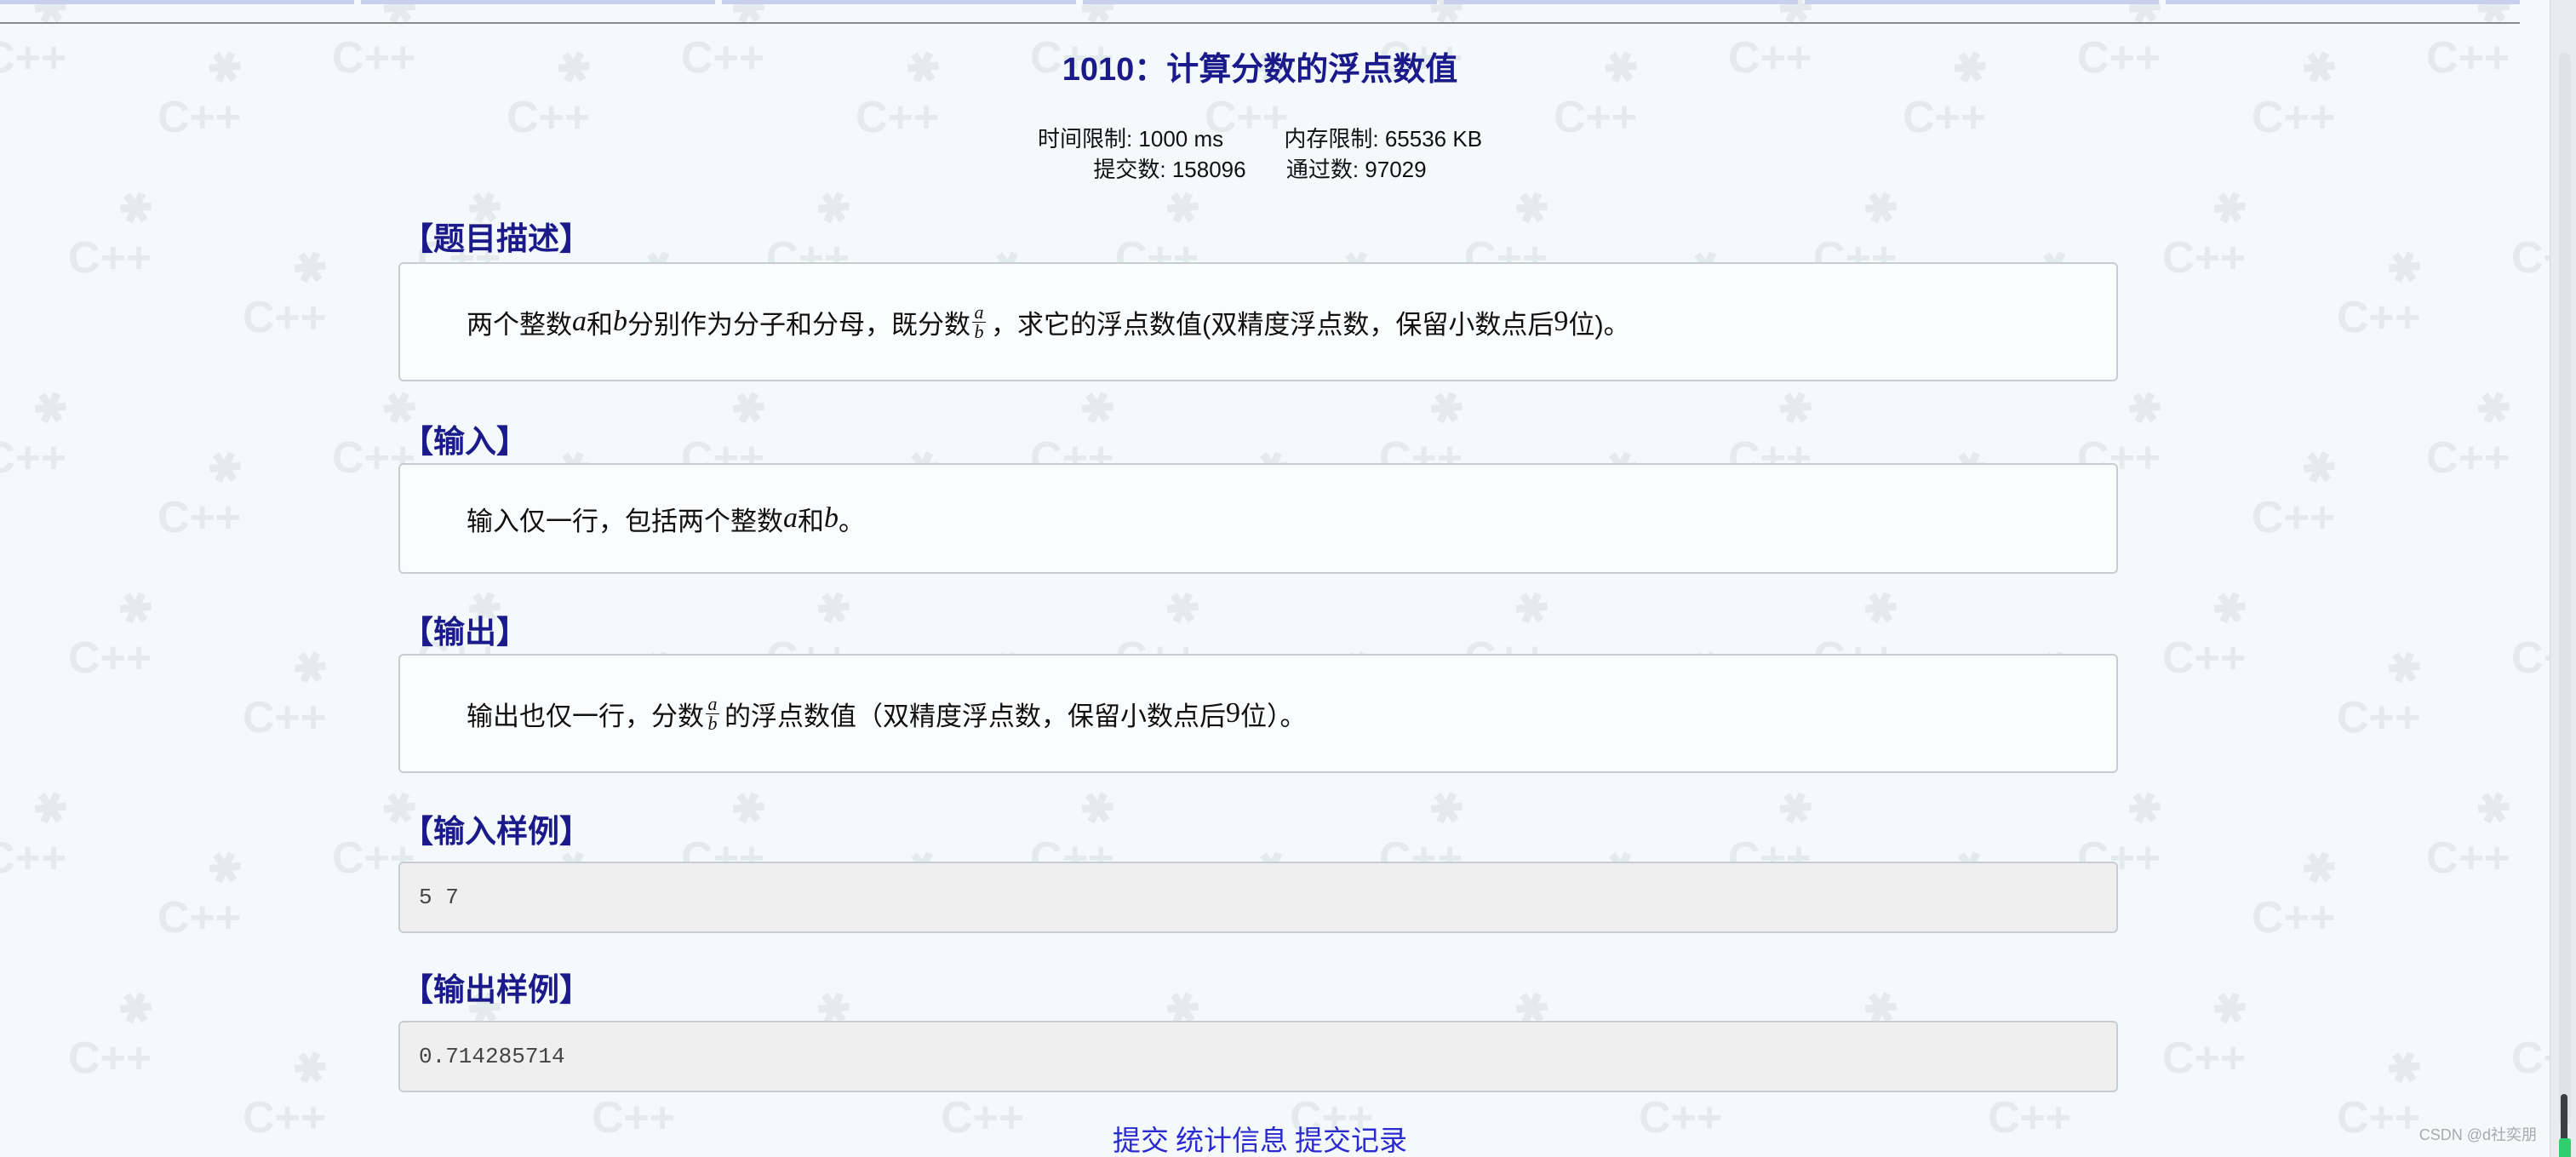 The image size is (2576, 1157). Describe the element at coordinates (1170, 169) in the screenshot. I see `submission-count: 提交数: 158096` at that location.